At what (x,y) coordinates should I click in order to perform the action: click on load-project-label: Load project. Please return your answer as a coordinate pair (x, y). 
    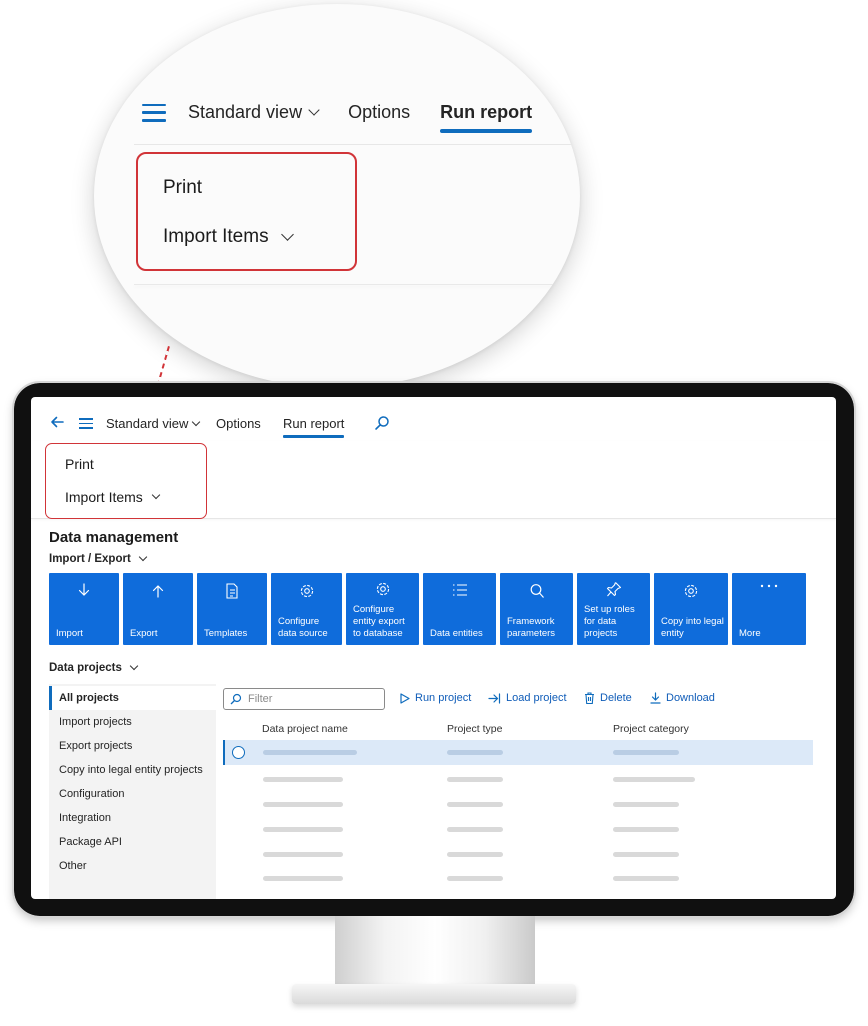
    Looking at the image, I should click on (536, 698).